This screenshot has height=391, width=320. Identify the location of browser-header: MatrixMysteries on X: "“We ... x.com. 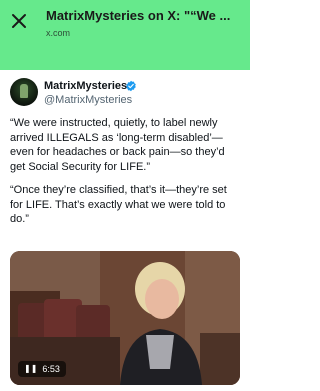
(125, 35).